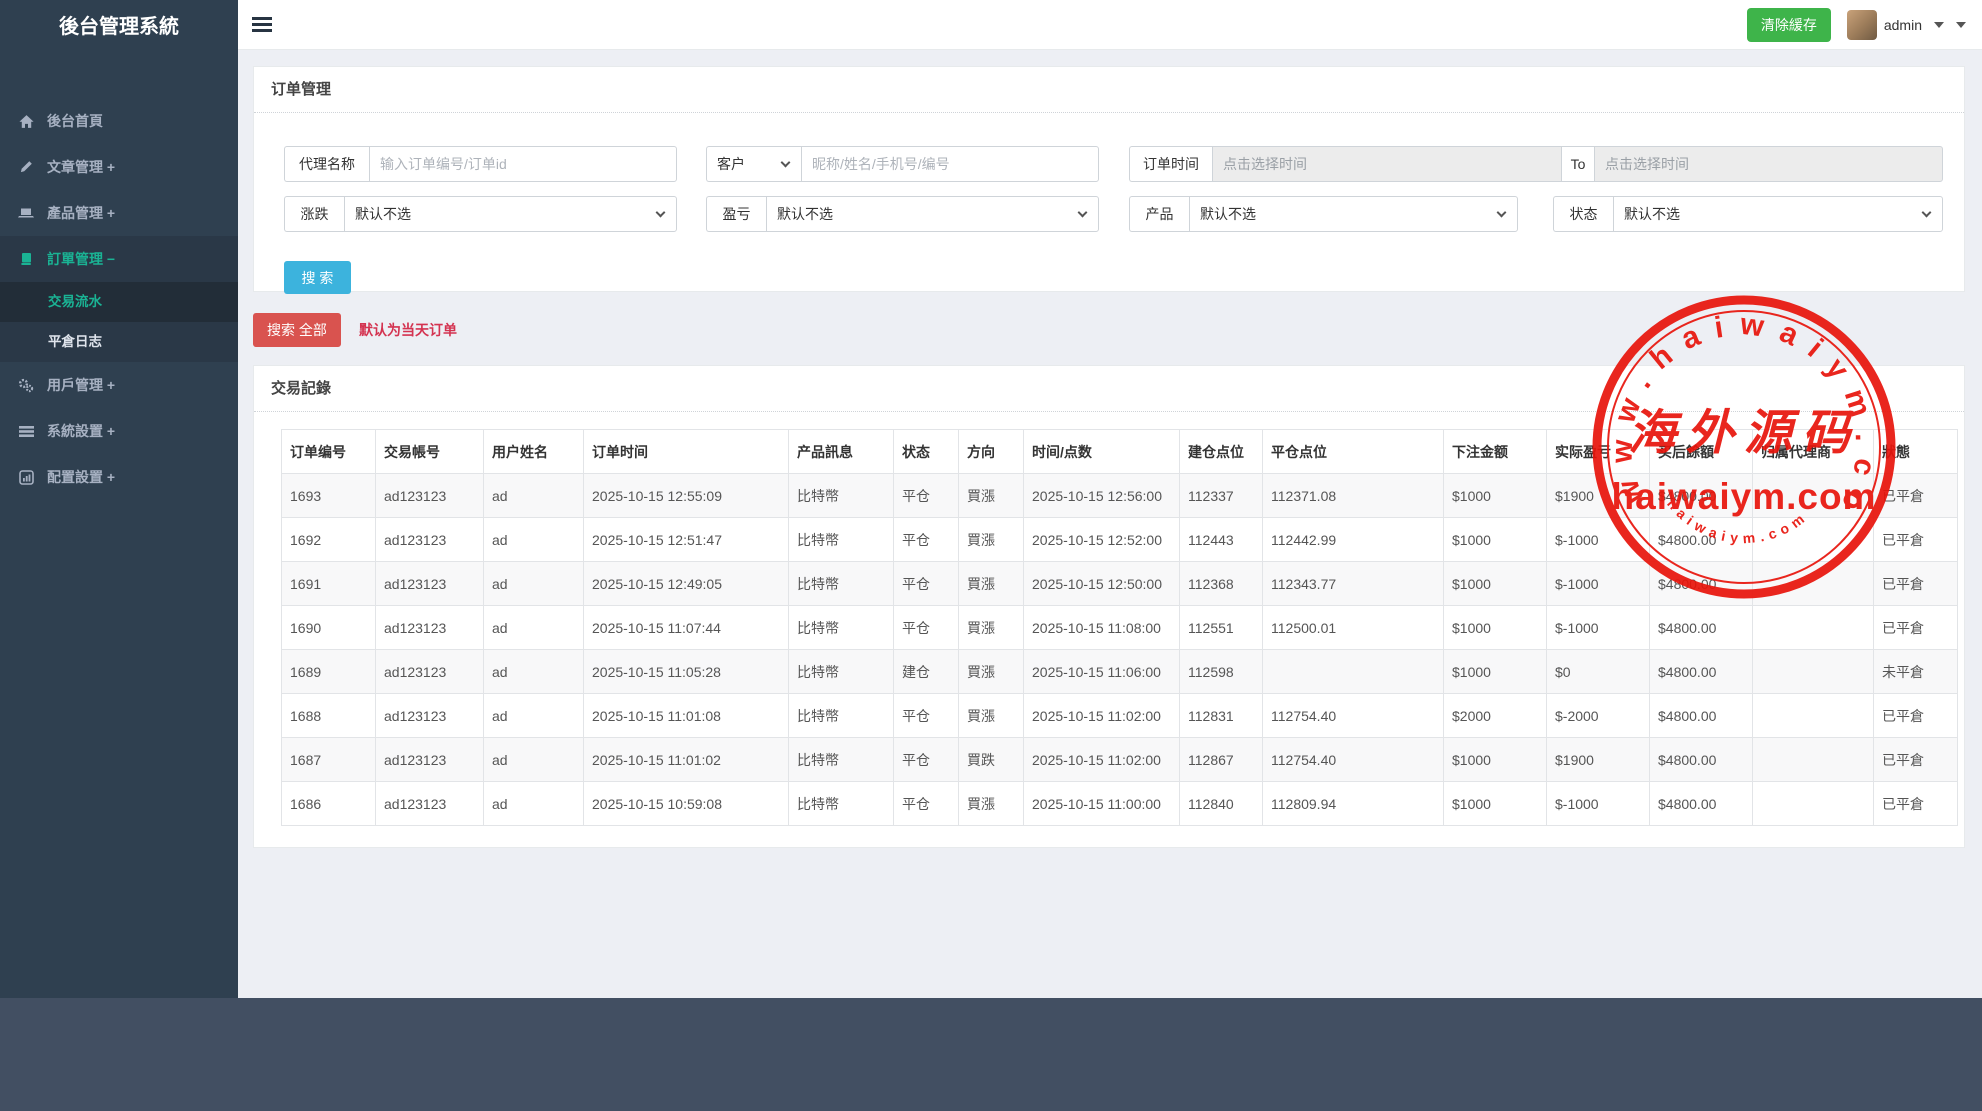 Image resolution: width=1982 pixels, height=1111 pixels. I want to click on sidebar-subitem-transactions: 交易流水, so click(119, 302).